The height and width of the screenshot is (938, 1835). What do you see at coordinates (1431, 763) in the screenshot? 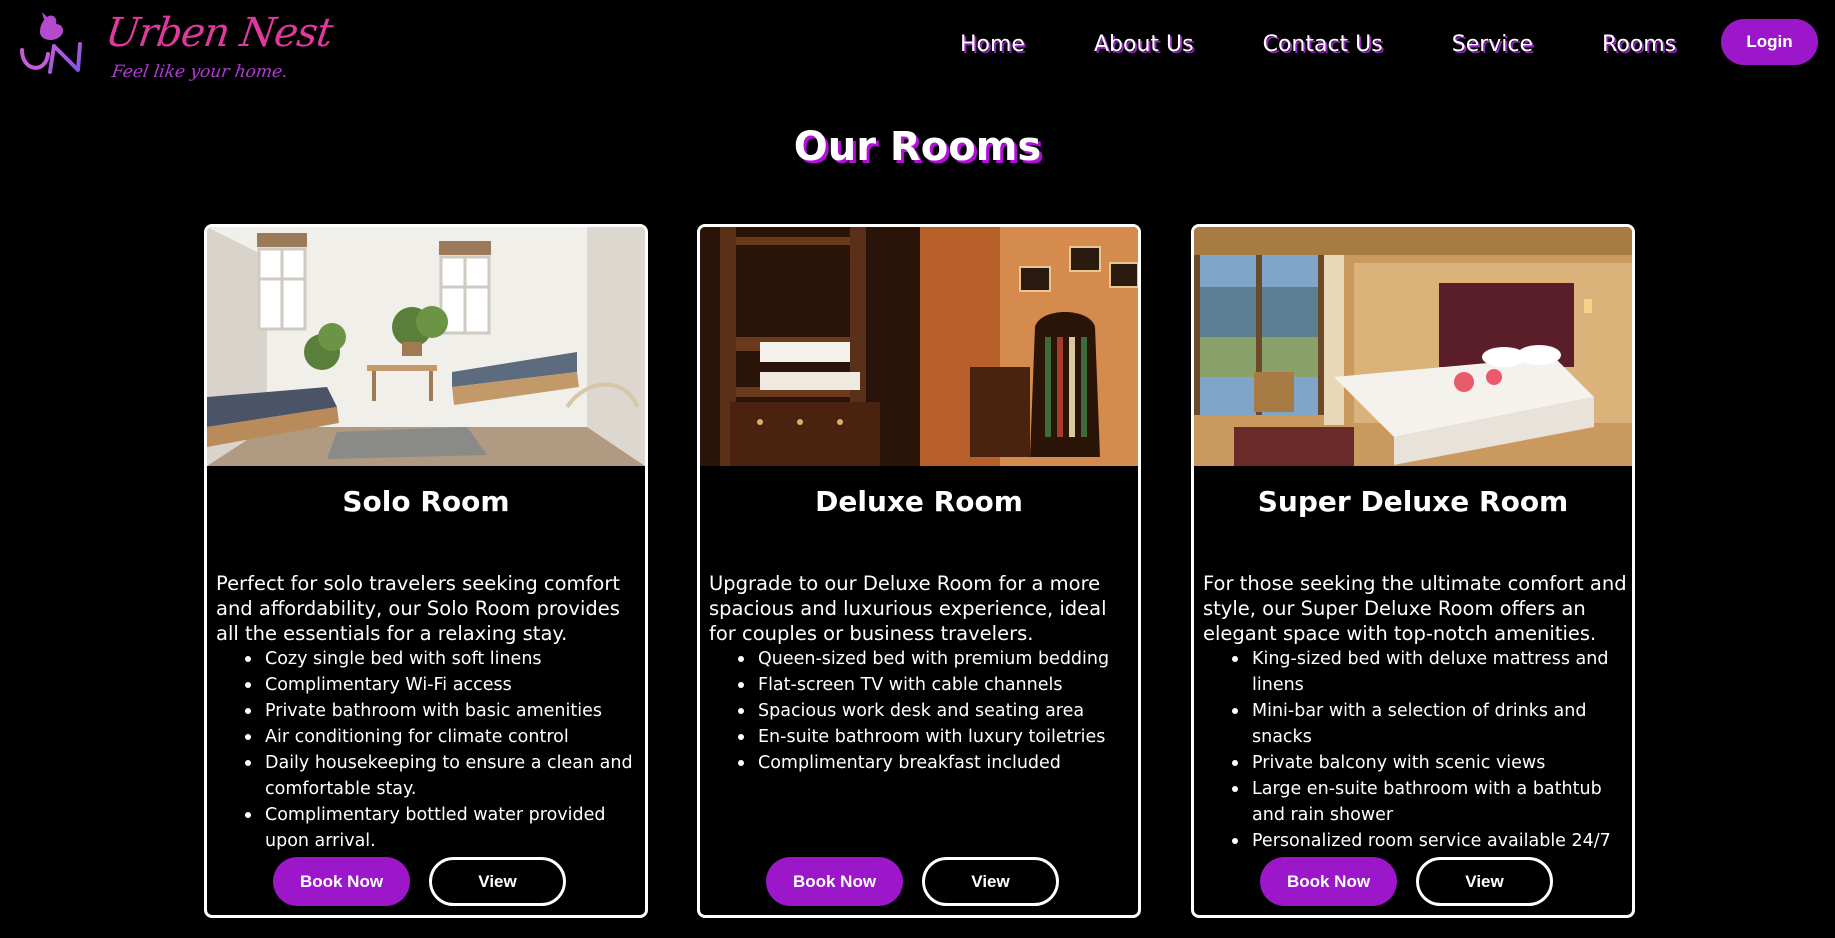
I see `list-item: Private balcony with scenic views` at bounding box center [1431, 763].